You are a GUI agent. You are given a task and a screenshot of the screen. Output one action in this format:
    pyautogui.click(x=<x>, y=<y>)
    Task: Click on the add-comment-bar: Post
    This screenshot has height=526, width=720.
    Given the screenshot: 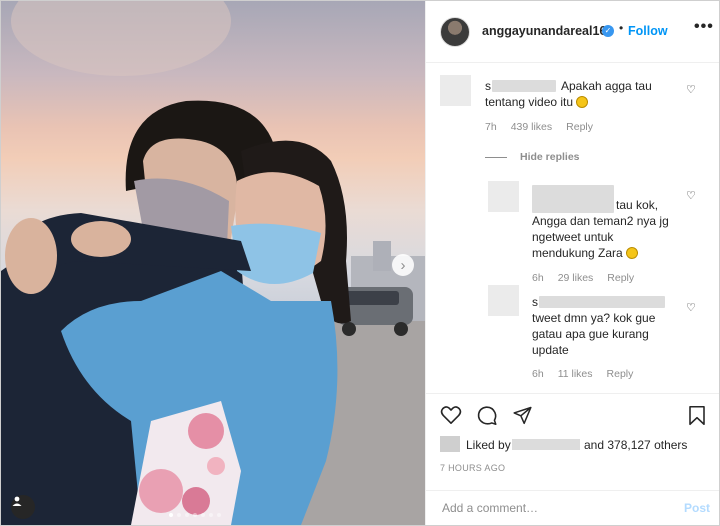 What is the action you would take?
    pyautogui.click(x=572, y=507)
    